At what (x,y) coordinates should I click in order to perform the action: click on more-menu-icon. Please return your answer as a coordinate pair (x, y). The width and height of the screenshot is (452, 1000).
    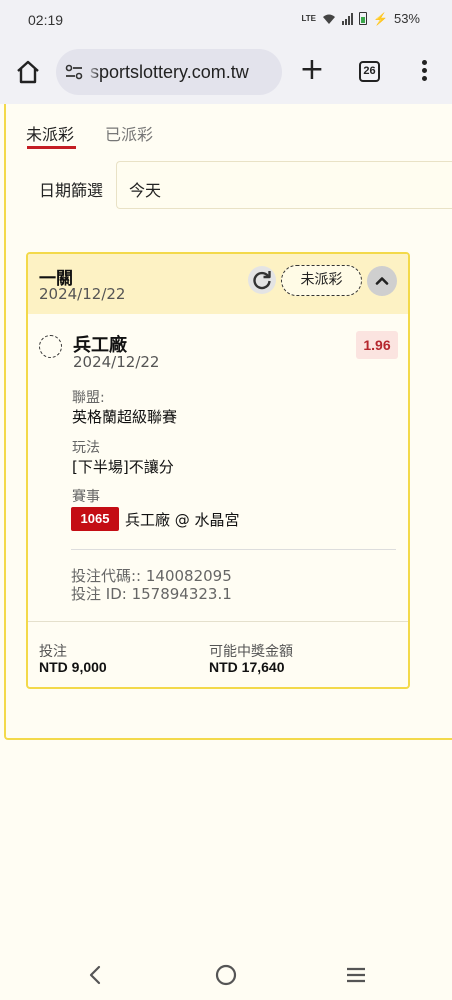
    Looking at the image, I should click on (424, 72).